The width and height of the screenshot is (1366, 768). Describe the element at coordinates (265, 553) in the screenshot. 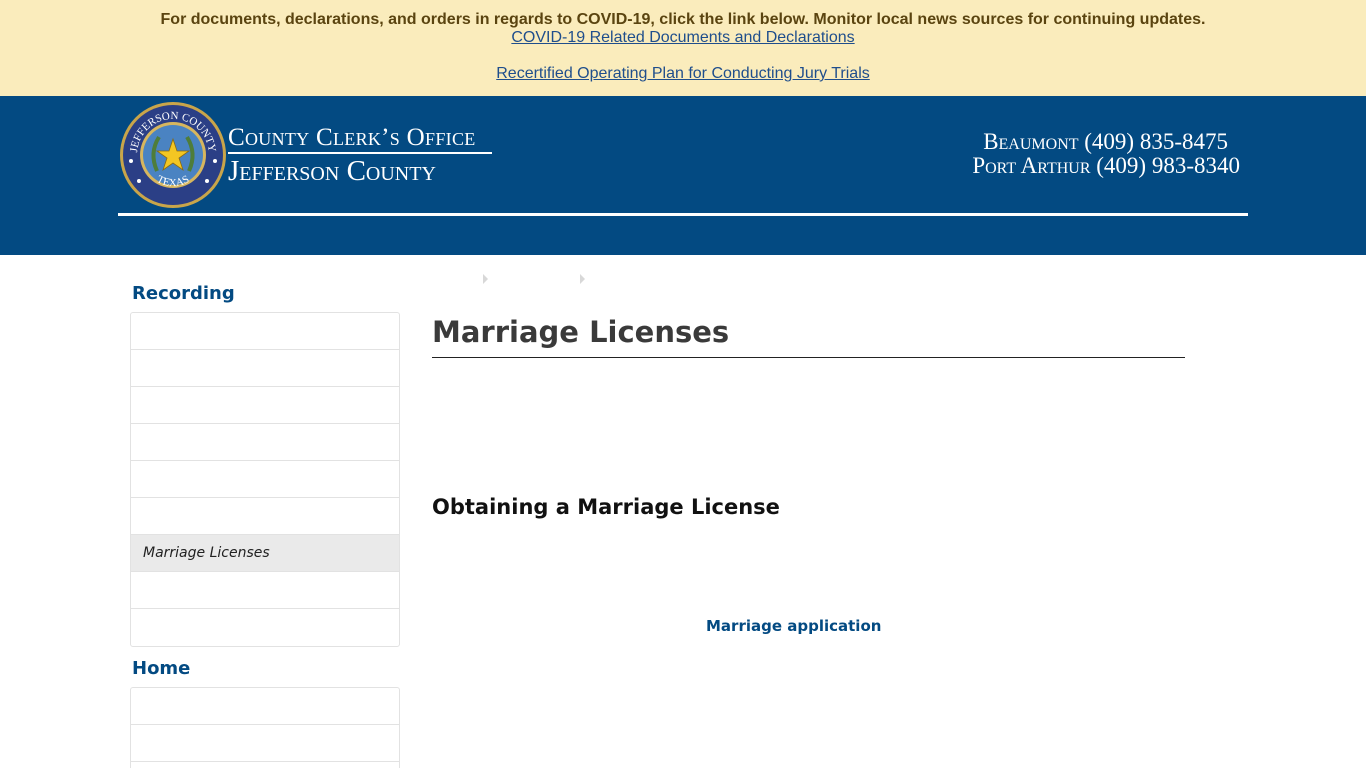

I see `sidebar-item-marriage-licenses: Marriage Licenses` at that location.